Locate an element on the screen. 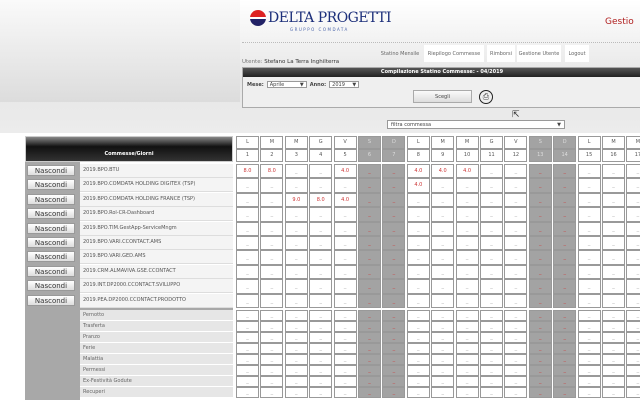 Image resolution: width=640 pixels, height=400 pixels. scegli-button: Scegli is located at coordinates (442, 96).